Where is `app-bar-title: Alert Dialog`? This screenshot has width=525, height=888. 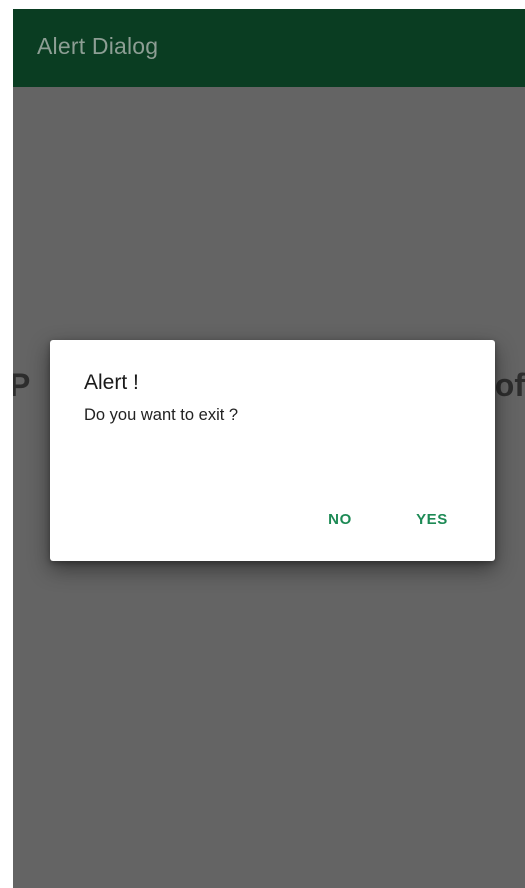 app-bar-title: Alert Dialog is located at coordinates (98, 46).